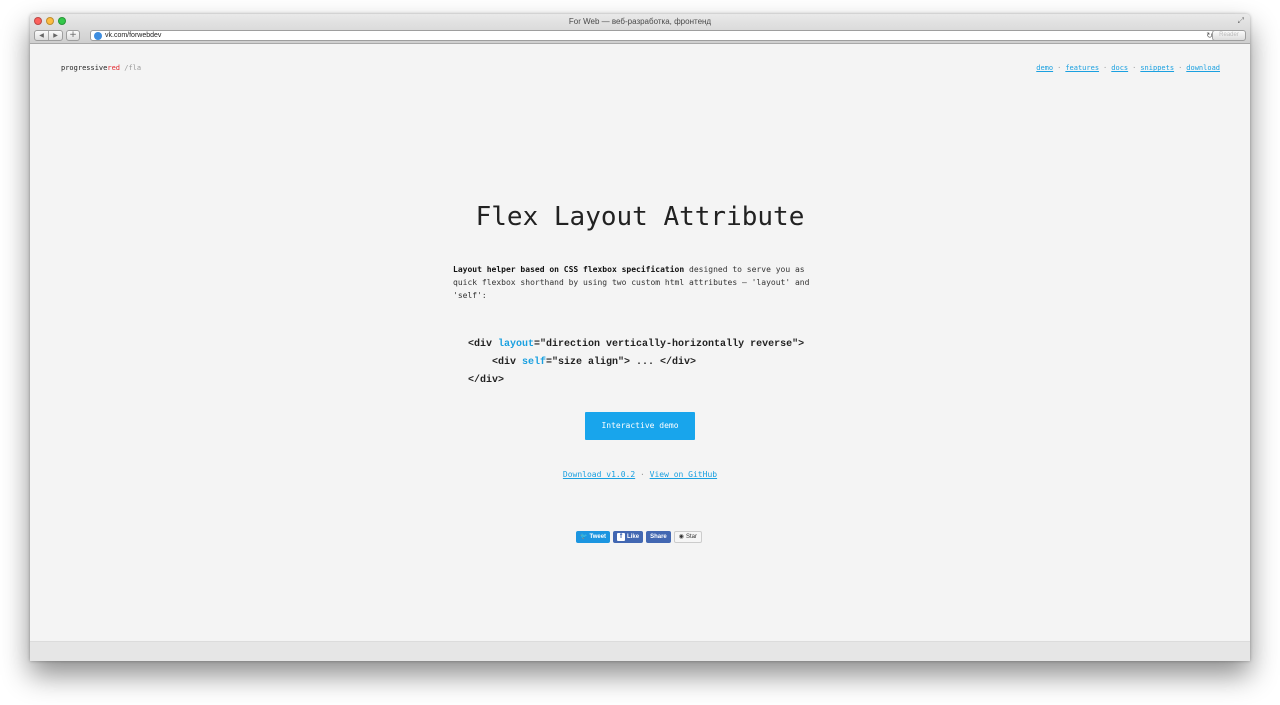 The height and width of the screenshot is (705, 1280). What do you see at coordinates (681, 537) in the screenshot?
I see `github-icon: ◉` at bounding box center [681, 537].